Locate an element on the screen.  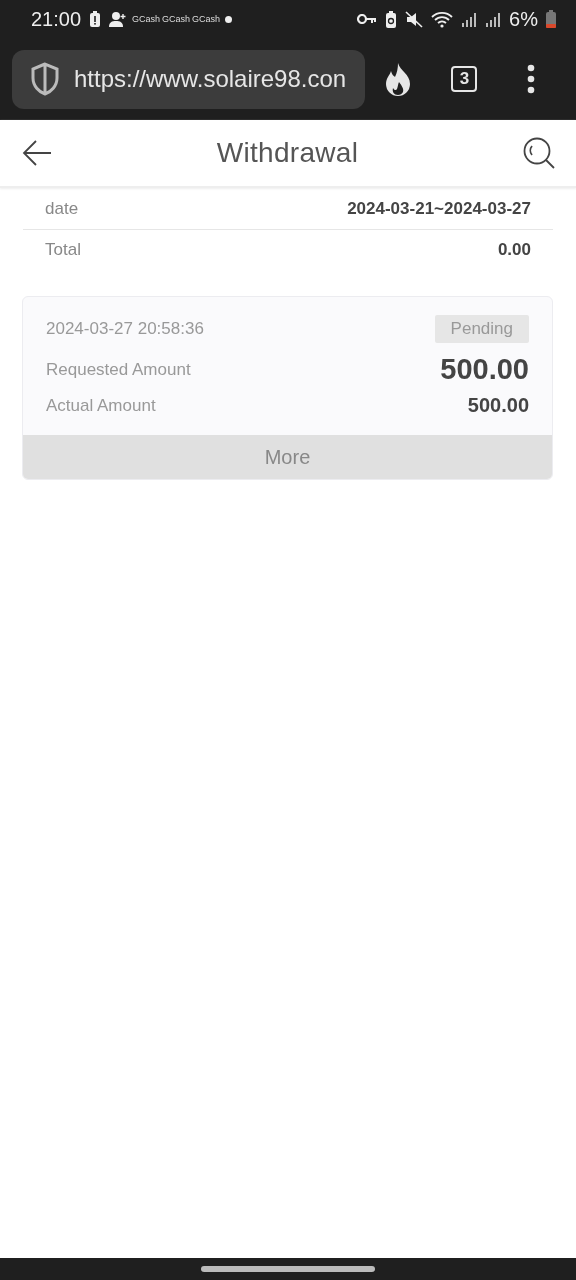
page-title: Withdrawal is located at coordinates (287, 153).